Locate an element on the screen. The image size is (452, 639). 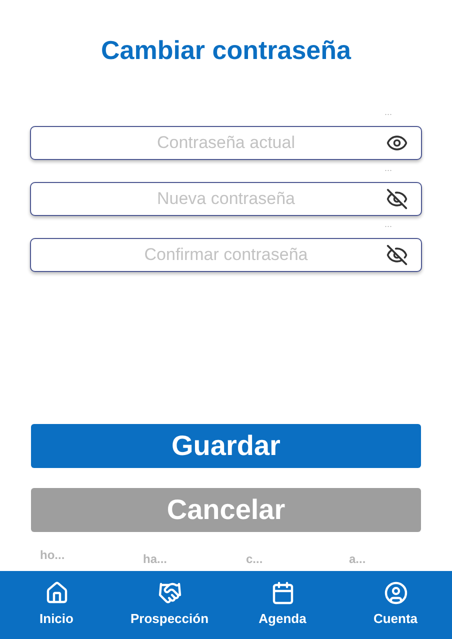
home-icon is located at coordinates (56, 593).